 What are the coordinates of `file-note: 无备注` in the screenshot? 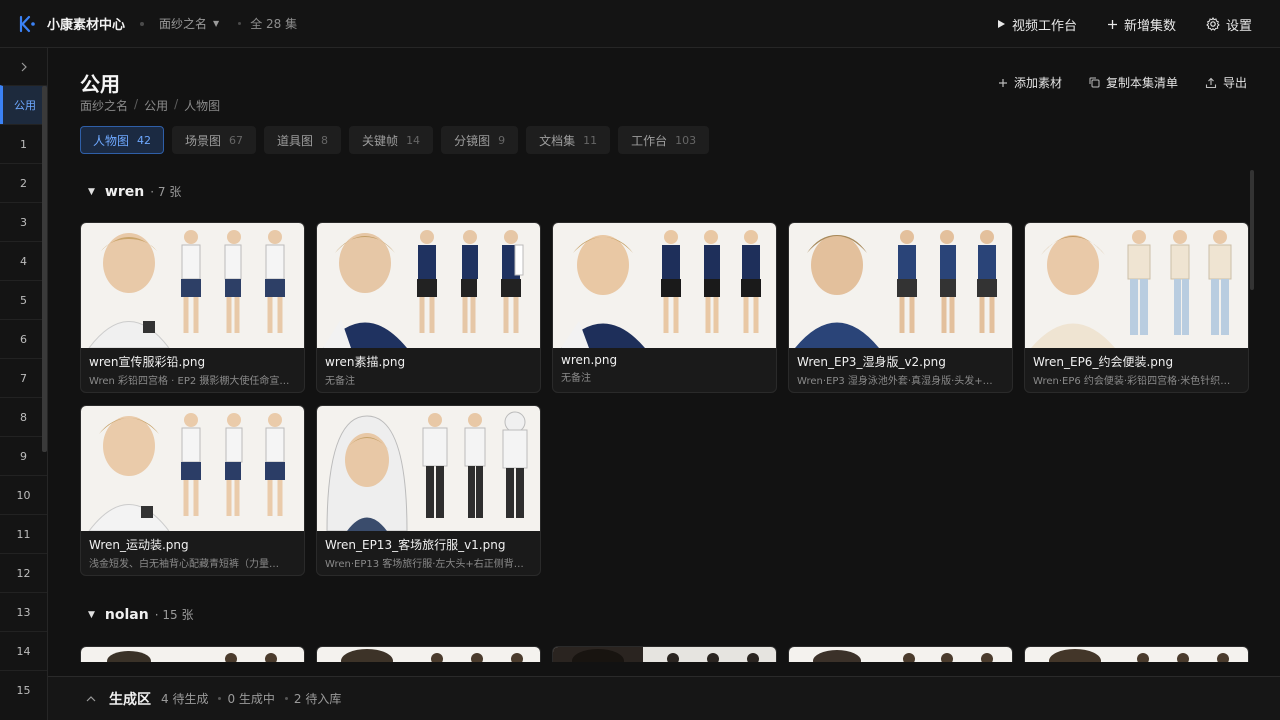 It's located at (340, 381).